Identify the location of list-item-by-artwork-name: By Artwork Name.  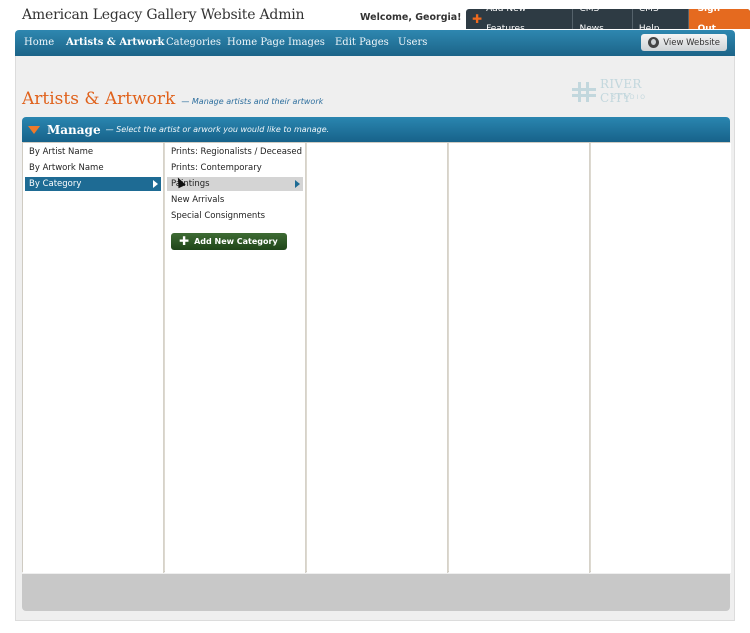
(93, 168).